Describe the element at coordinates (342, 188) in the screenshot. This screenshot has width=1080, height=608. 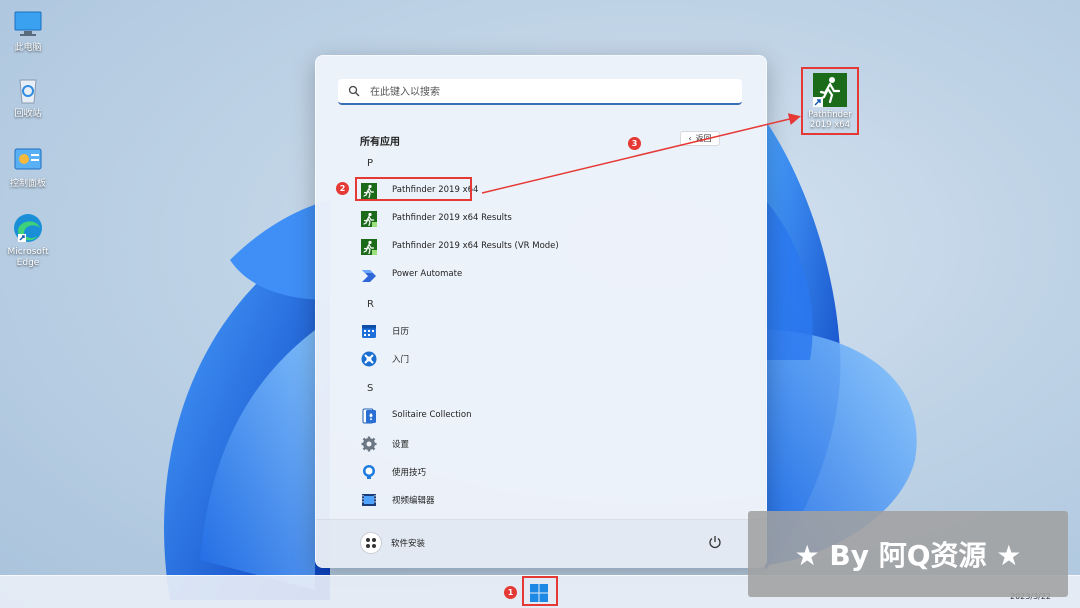
I see `step-badge-2: 2` at that location.